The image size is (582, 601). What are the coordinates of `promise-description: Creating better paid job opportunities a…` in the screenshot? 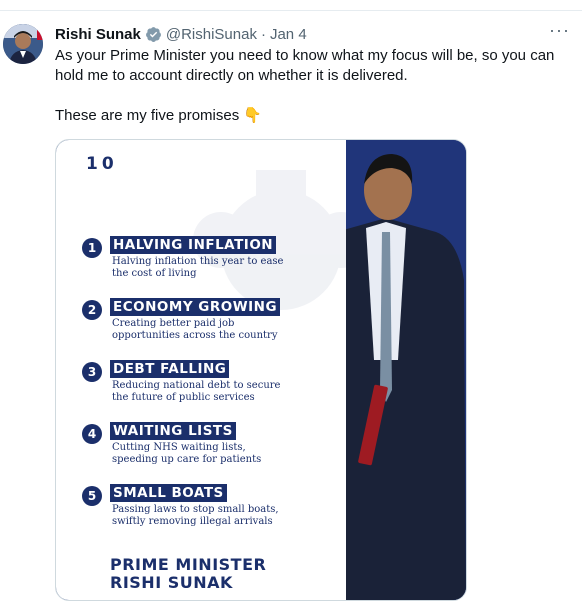 It's located at (195, 329).